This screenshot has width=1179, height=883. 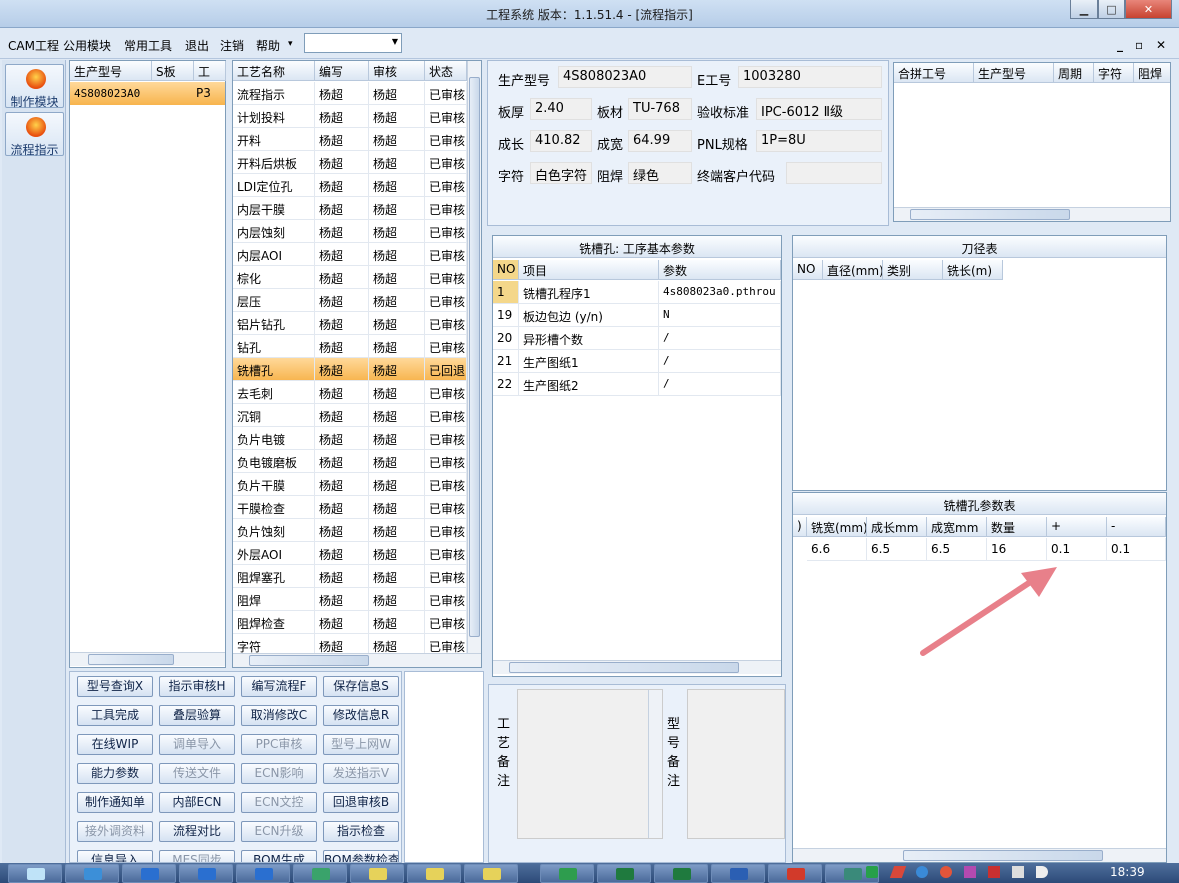 What do you see at coordinates (625, 77) in the screenshot?
I see `model-field: 4S808023A0` at bounding box center [625, 77].